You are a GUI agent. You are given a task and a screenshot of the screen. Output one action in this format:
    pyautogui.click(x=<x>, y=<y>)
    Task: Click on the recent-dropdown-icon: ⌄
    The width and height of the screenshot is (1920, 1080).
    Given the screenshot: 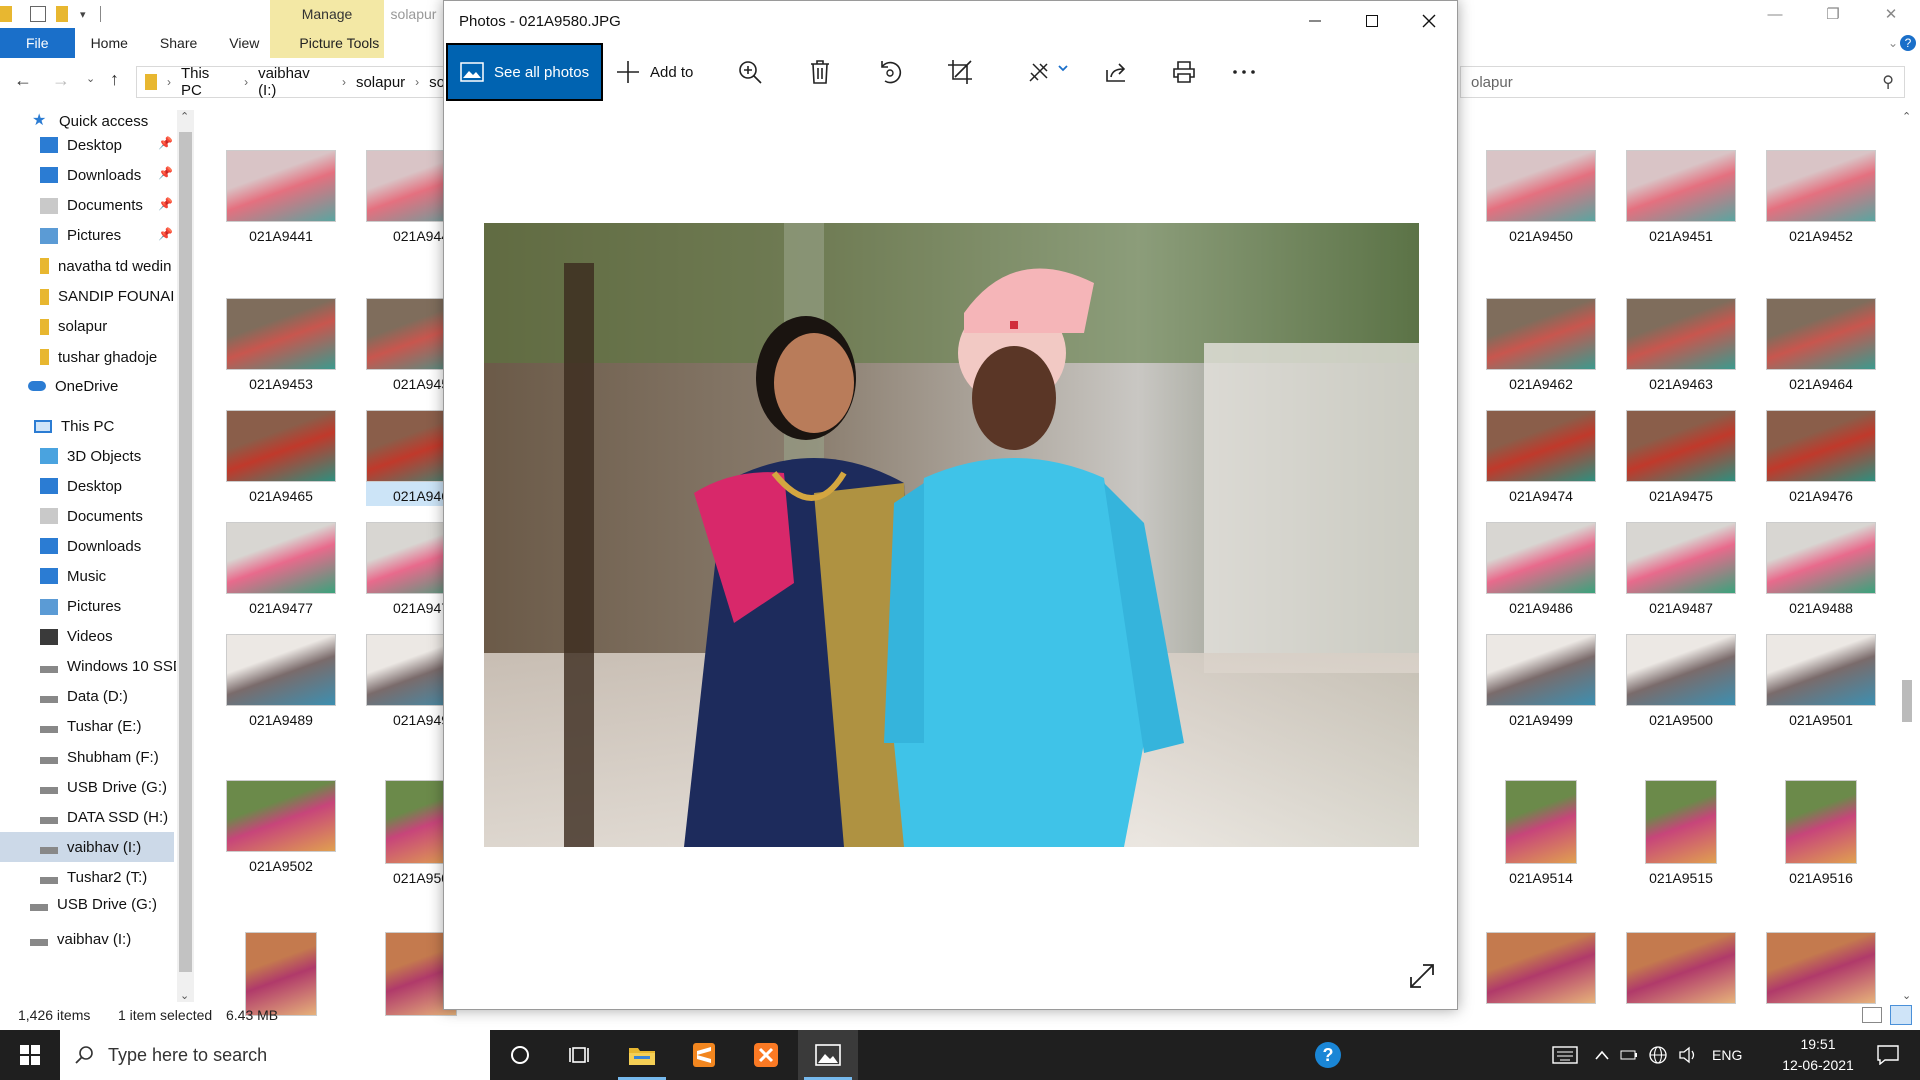 What is the action you would take?
    pyautogui.click(x=90, y=78)
    